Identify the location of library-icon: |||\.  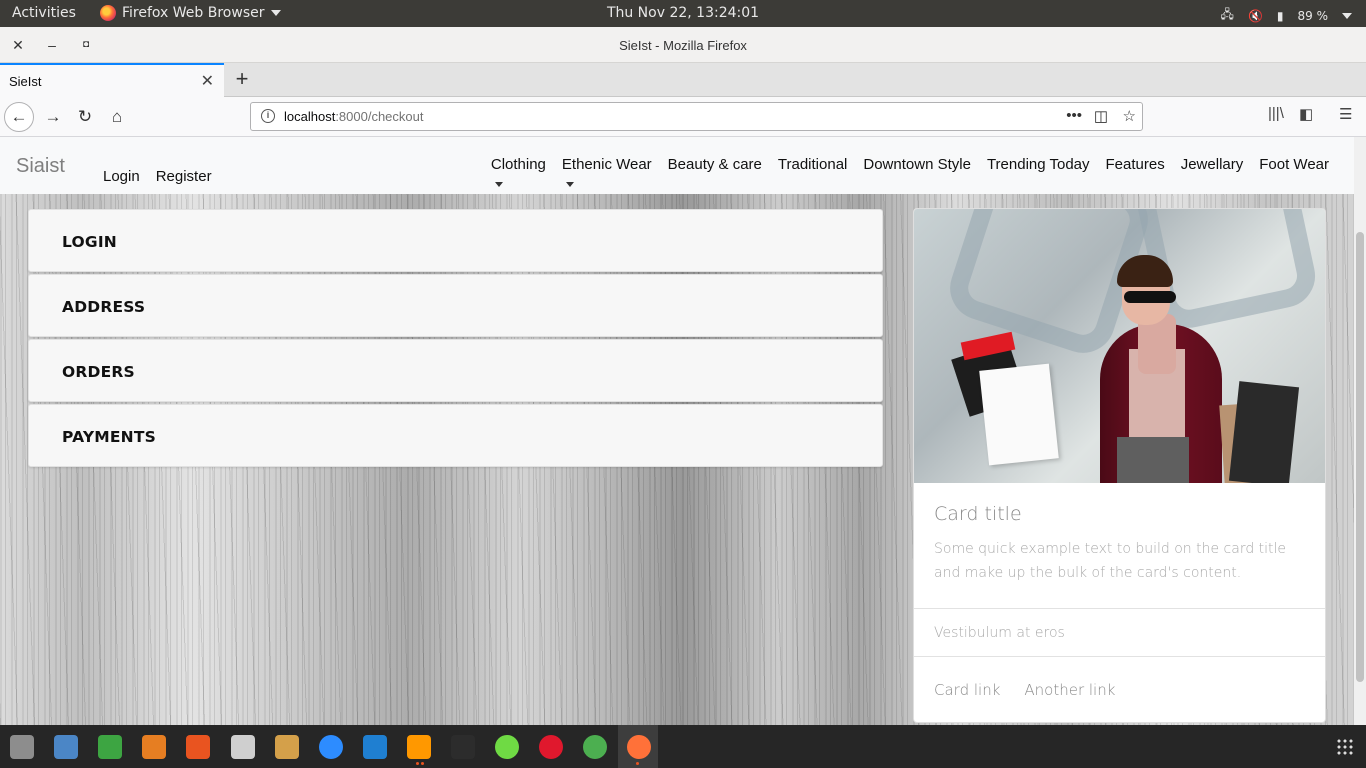
(1276, 113).